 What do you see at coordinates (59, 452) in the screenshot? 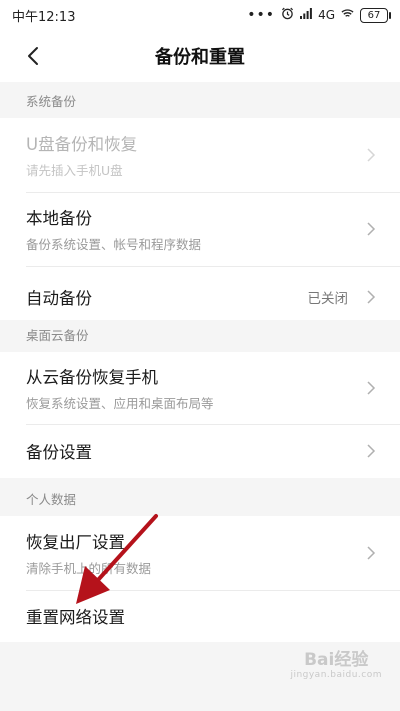
I see `row-title: 备份设置` at bounding box center [59, 452].